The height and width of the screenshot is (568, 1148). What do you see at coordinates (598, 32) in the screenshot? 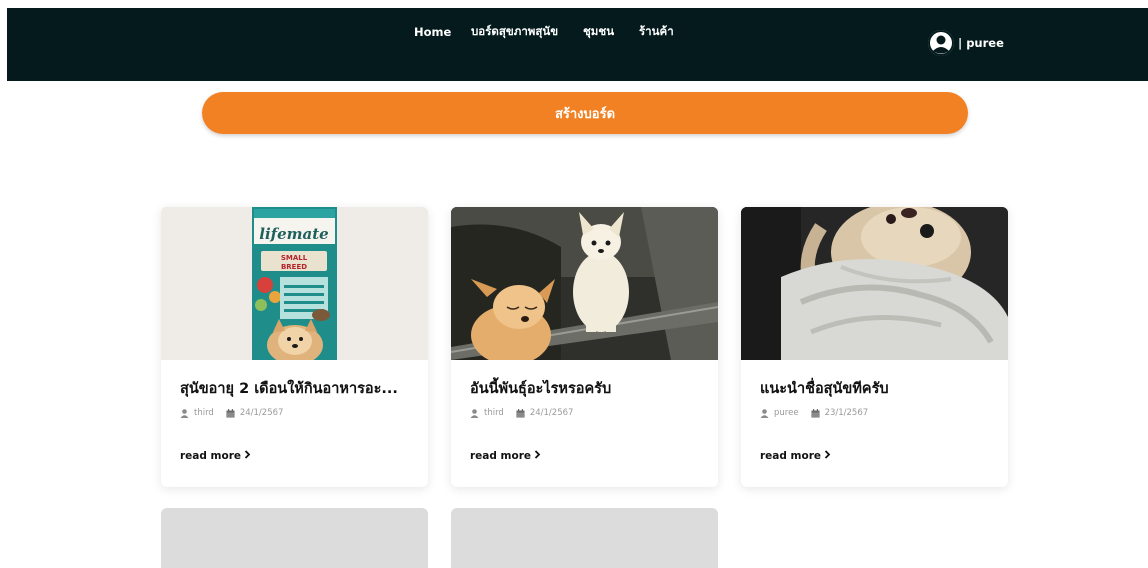
I see `nav-link-community: ชุมชน` at bounding box center [598, 32].